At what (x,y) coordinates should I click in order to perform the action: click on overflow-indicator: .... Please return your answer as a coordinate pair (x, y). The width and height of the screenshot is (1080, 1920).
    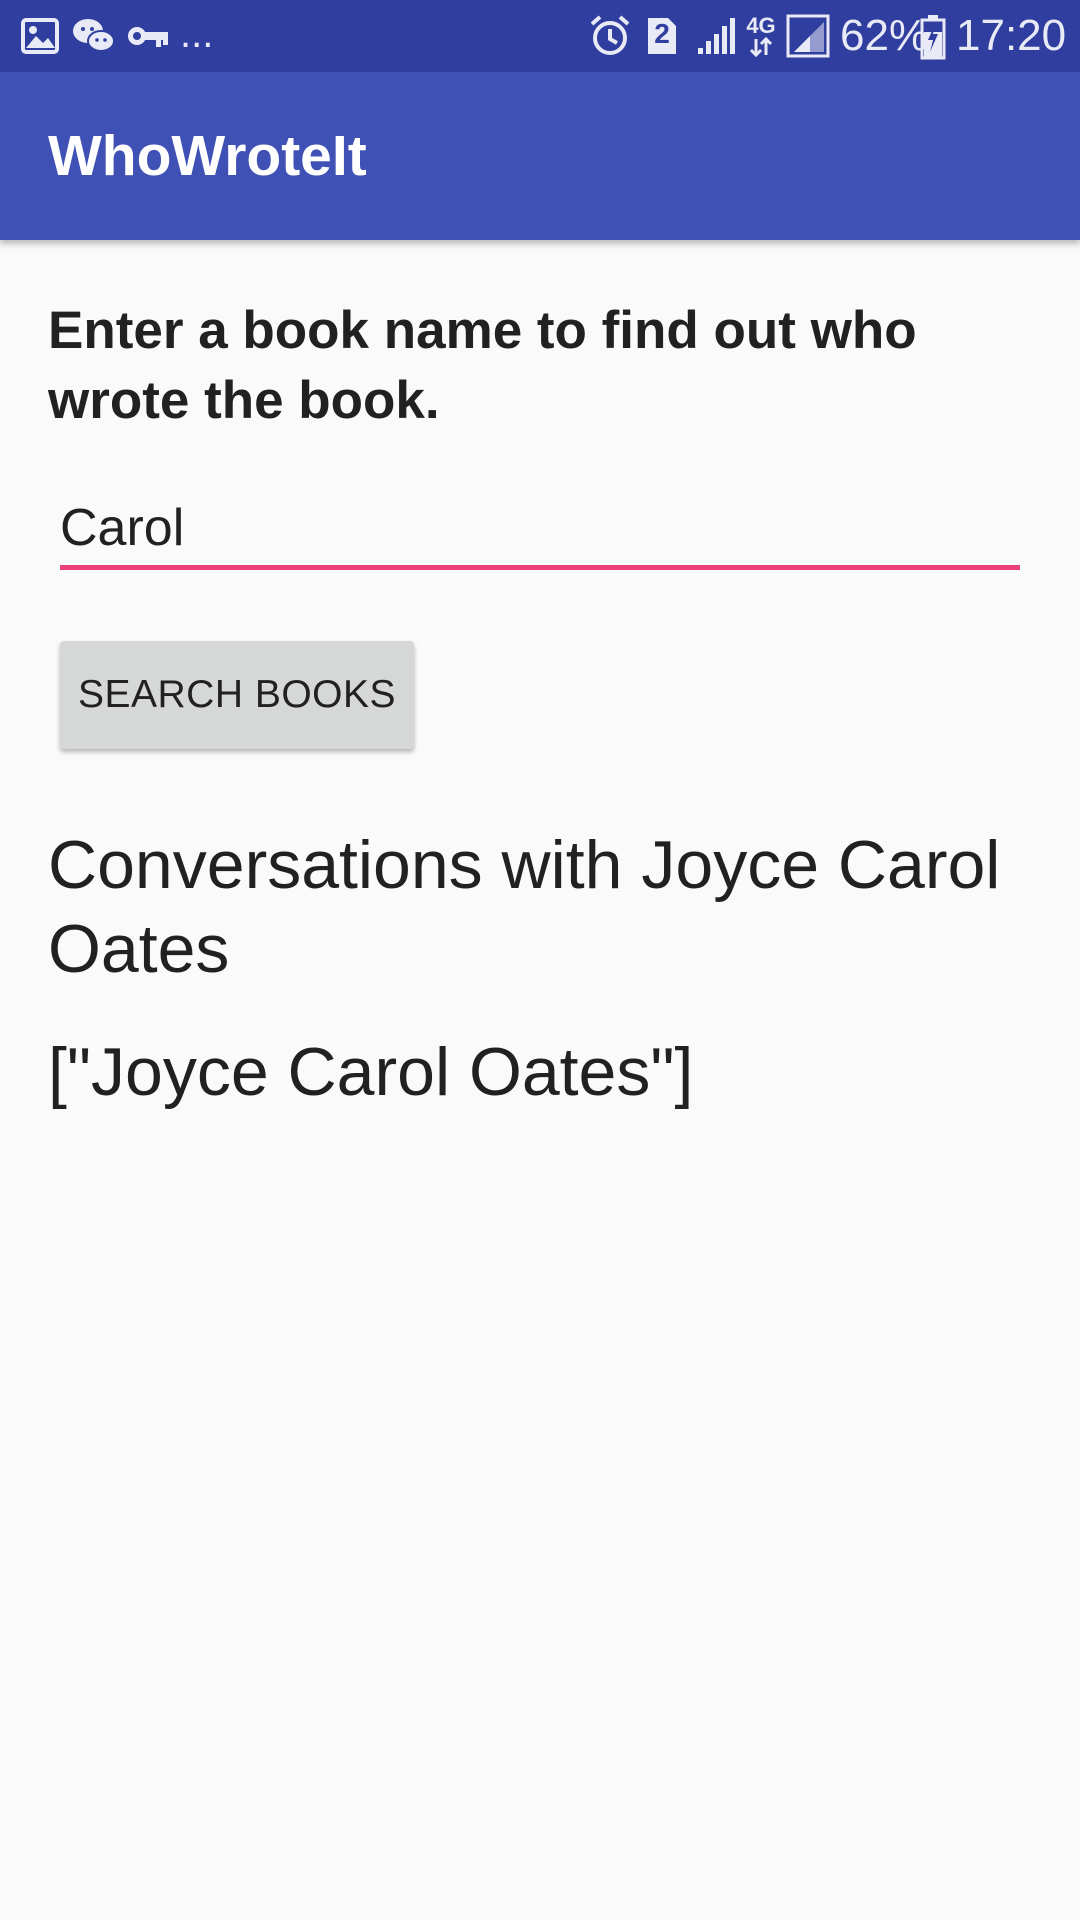
    Looking at the image, I should click on (197, 34).